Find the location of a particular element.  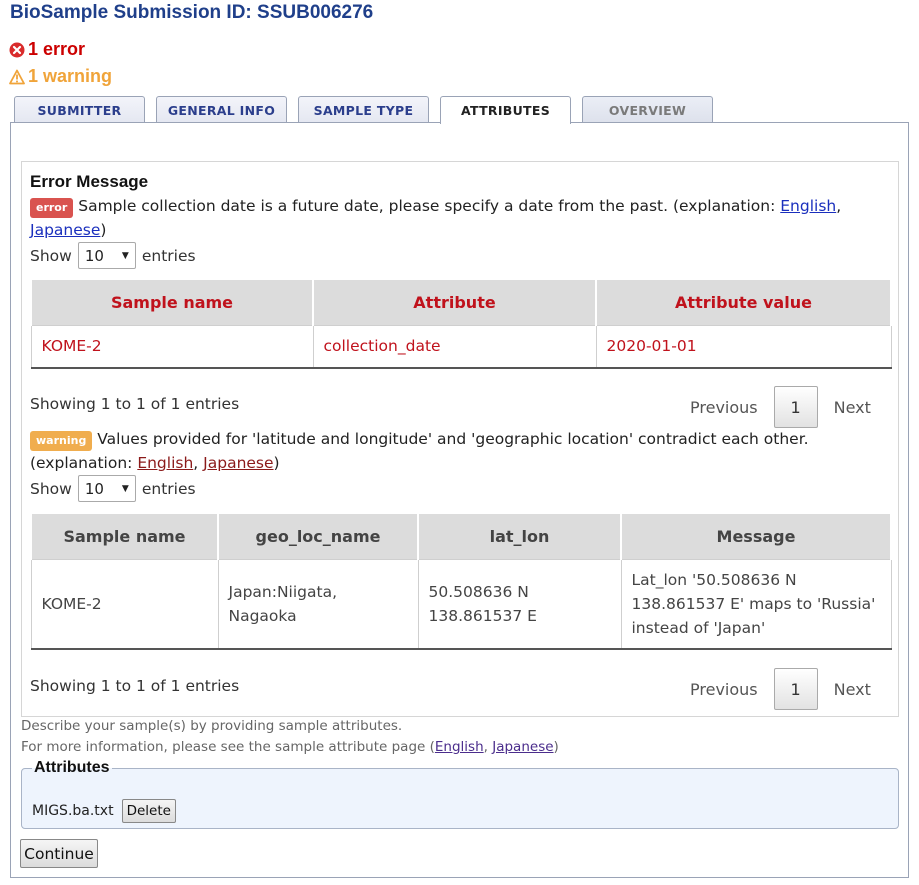

attributes-fieldset: Attributes MIGS.ba.txt Delete is located at coordinates (460, 794).